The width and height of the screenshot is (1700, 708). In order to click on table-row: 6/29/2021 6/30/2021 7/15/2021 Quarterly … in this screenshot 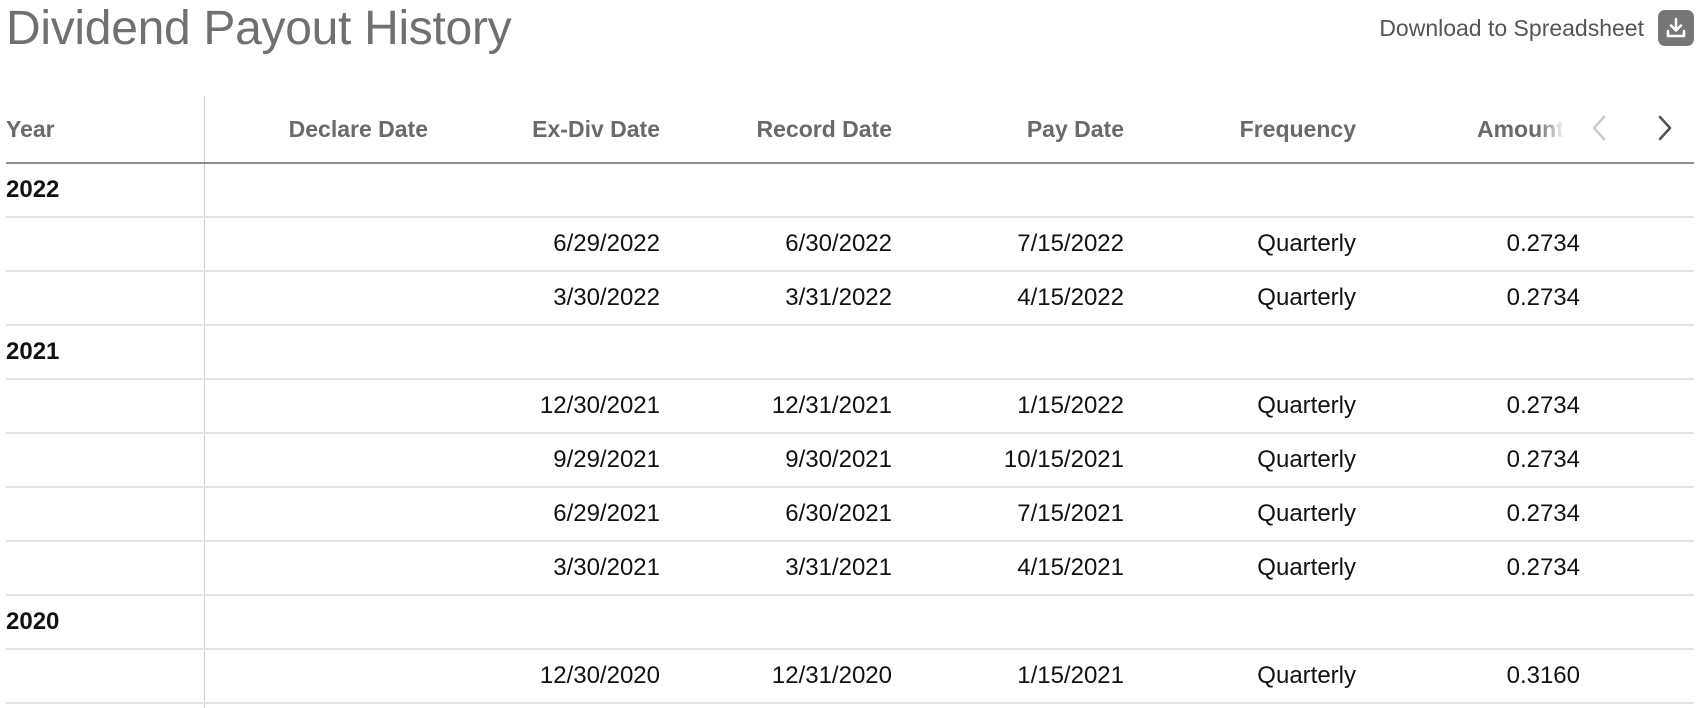, I will do `click(850, 515)`.